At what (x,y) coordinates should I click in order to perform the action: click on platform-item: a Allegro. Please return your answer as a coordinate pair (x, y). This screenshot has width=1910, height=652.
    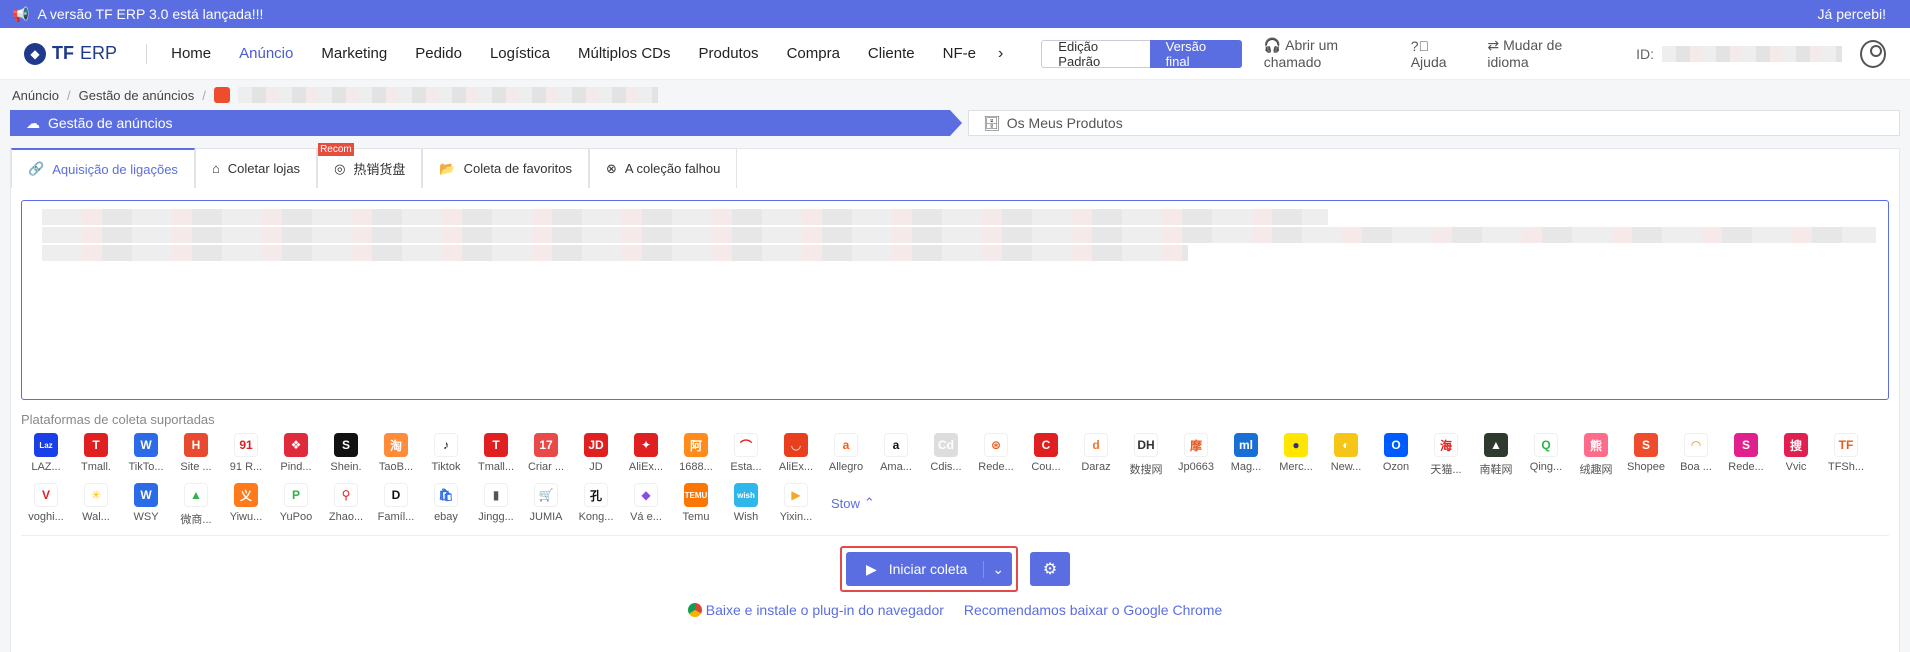
    Looking at the image, I should click on (846, 455).